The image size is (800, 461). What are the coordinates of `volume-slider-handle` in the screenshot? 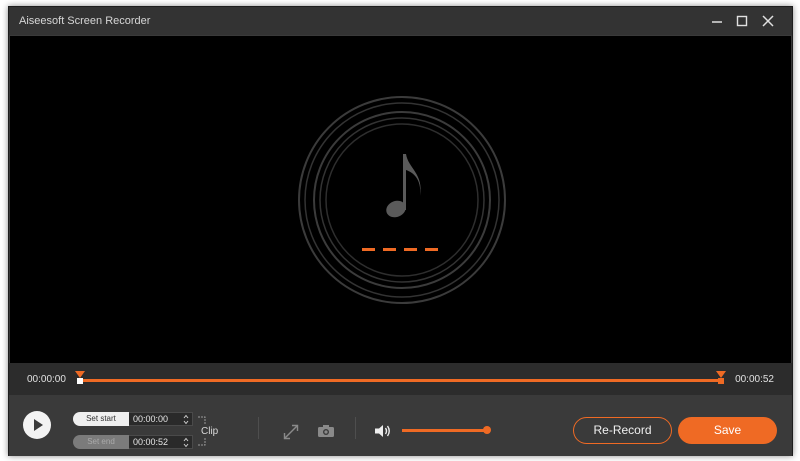 It's located at (487, 430).